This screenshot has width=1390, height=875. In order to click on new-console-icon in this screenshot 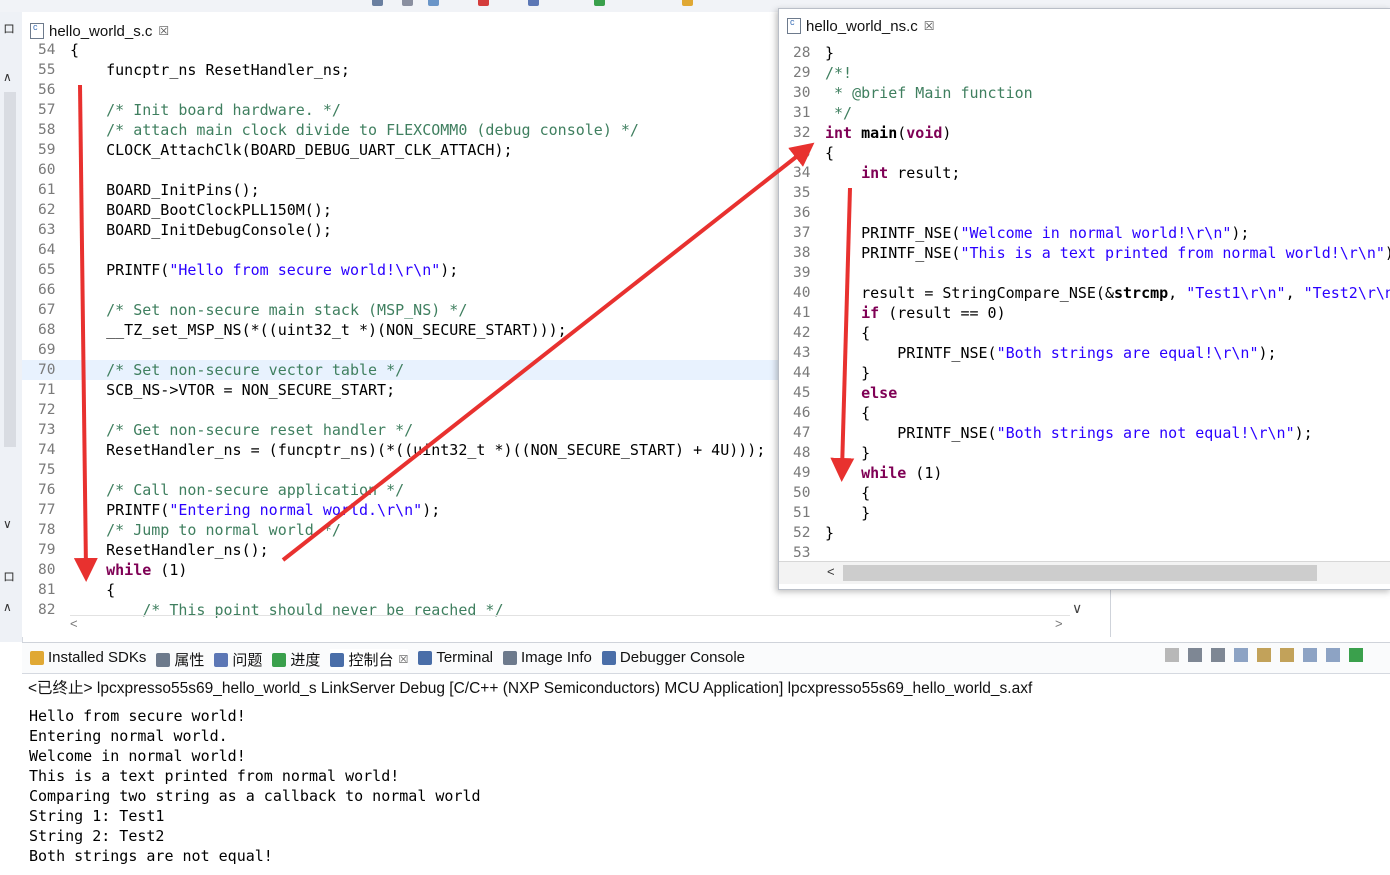, I will do `click(1356, 655)`.